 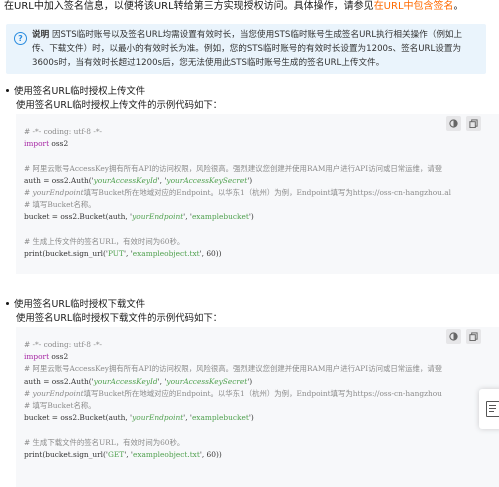 I want to click on document-feedback-icon, so click(x=492, y=409).